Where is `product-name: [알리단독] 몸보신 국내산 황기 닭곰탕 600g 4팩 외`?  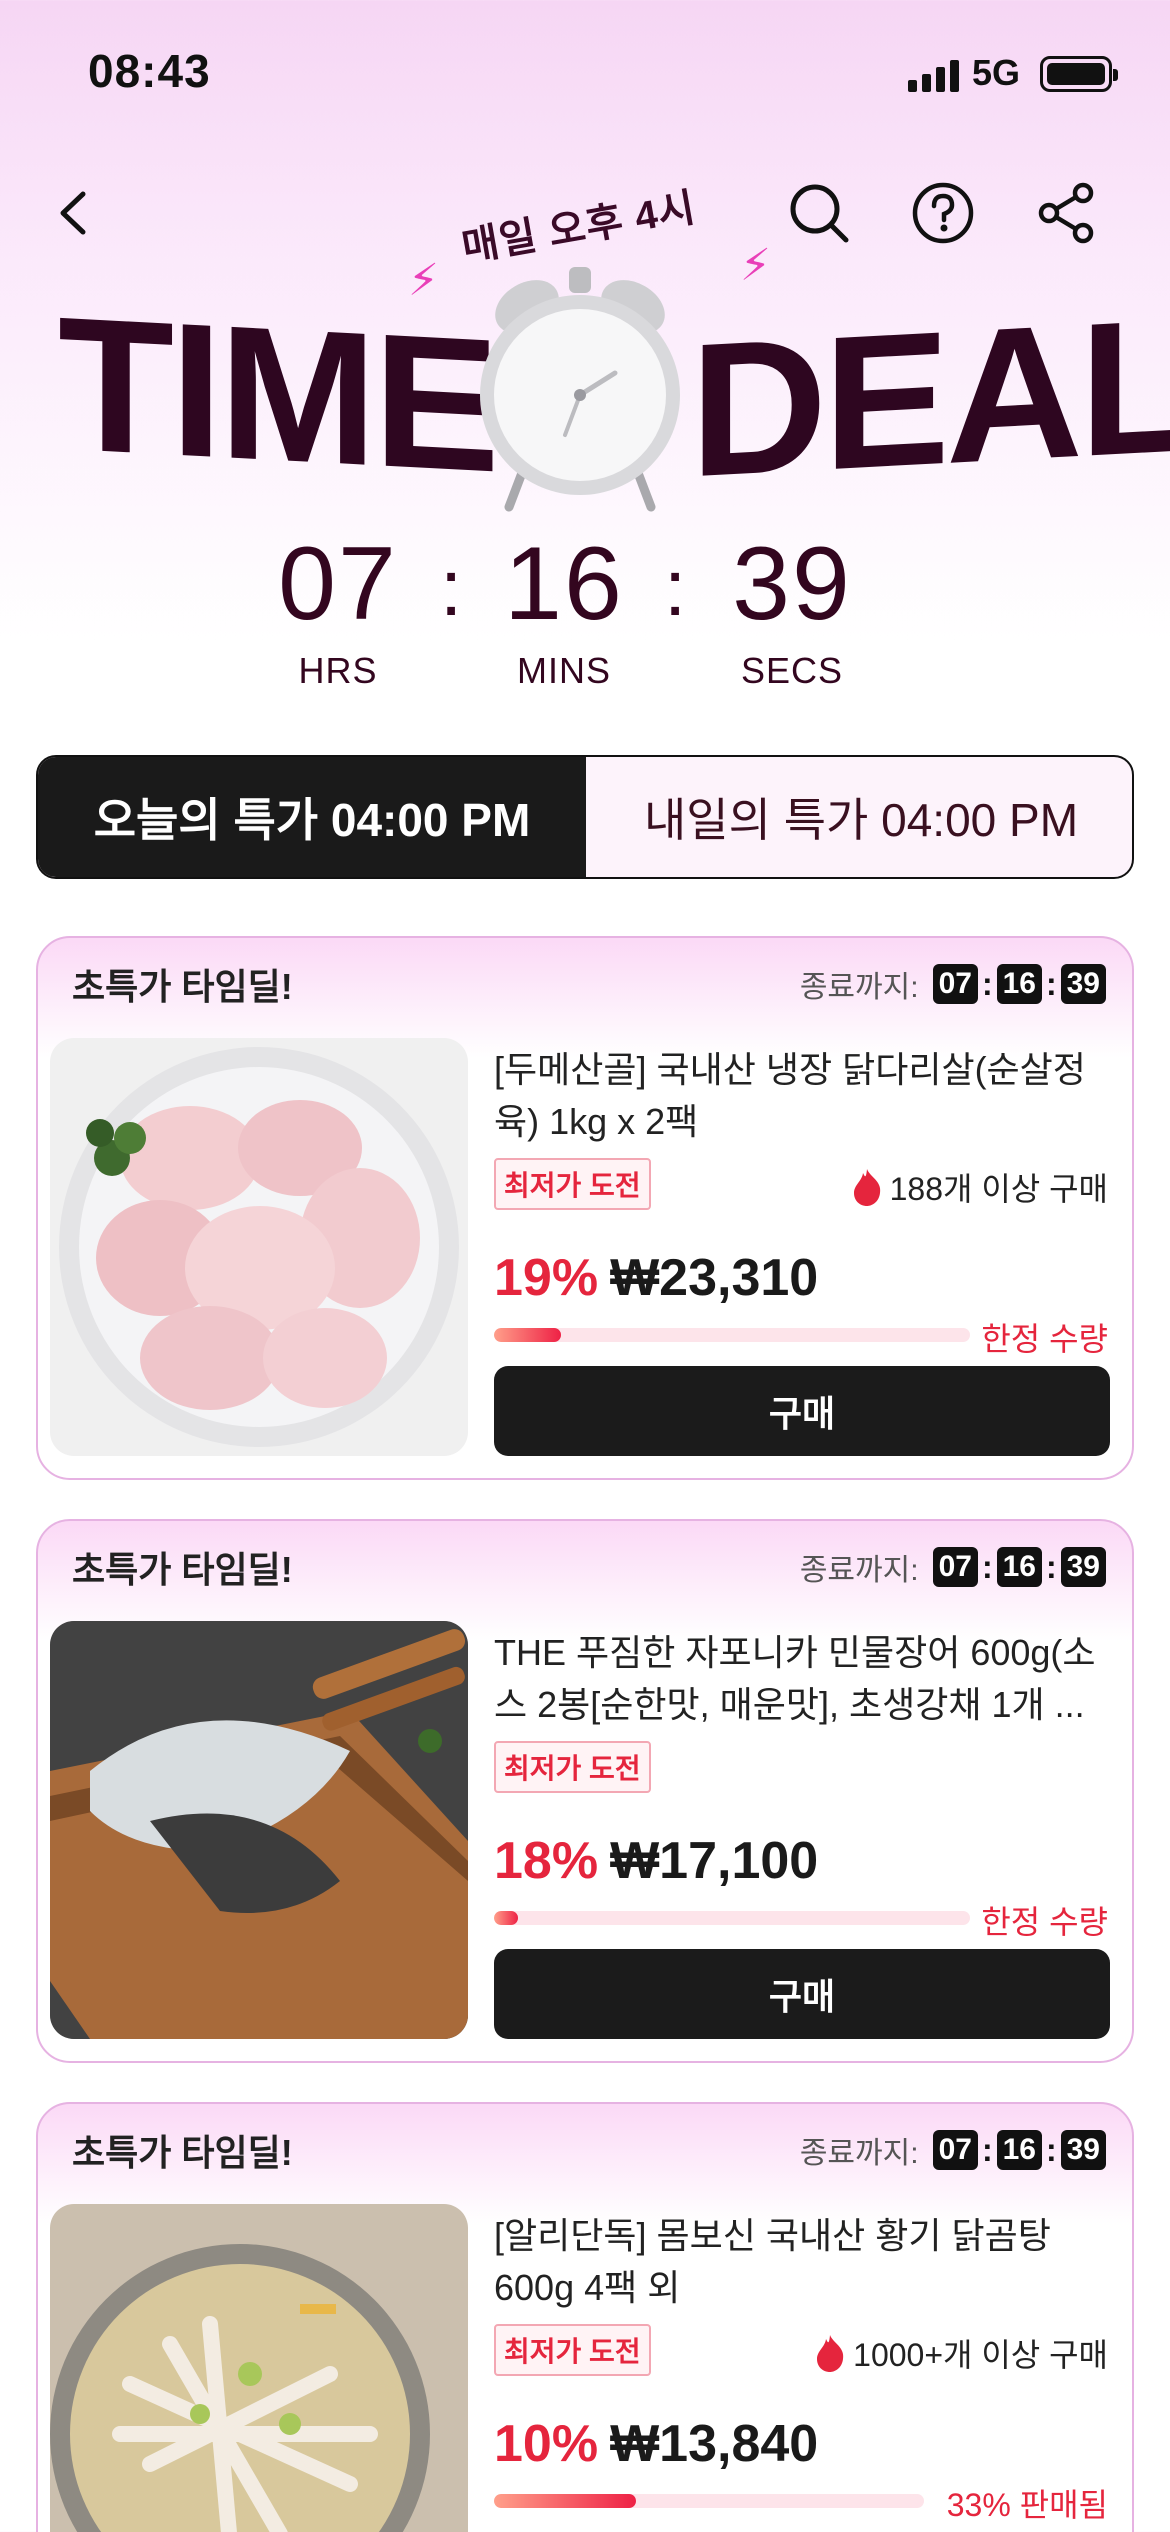
product-name: [알리단독] 몸보신 국내산 황기 닭곰탕 600g 4팩 외 is located at coordinates (804, 2262).